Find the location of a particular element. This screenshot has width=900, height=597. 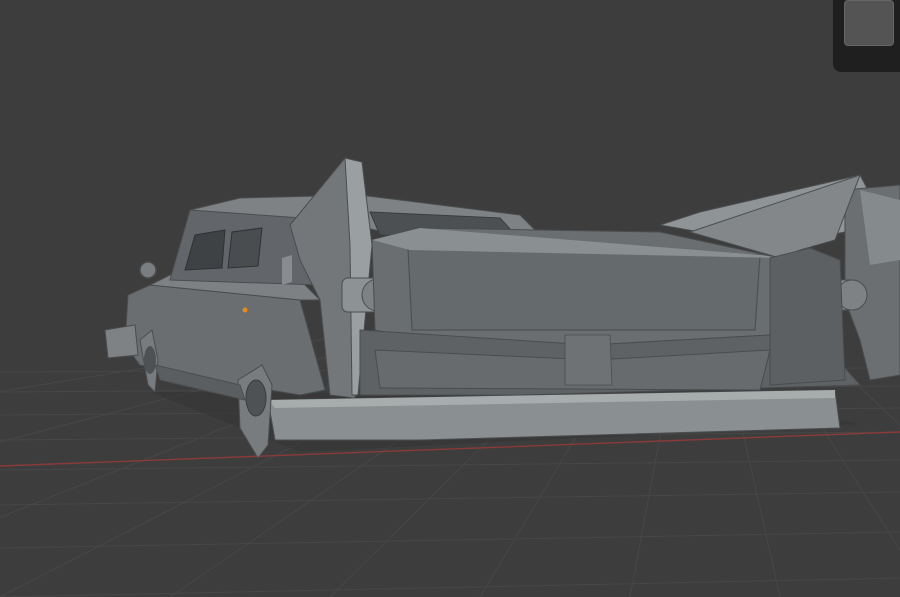

viewport-gizmo-icon is located at coordinates (869, 23).